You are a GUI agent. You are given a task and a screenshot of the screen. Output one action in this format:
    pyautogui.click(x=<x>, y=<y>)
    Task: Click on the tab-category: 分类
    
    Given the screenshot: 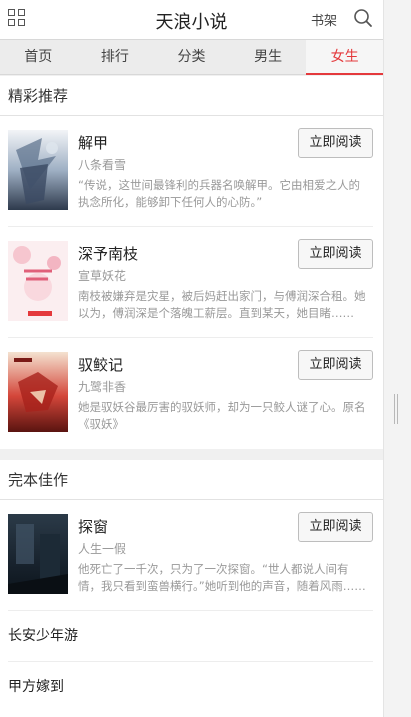 What is the action you would take?
    pyautogui.click(x=191, y=57)
    